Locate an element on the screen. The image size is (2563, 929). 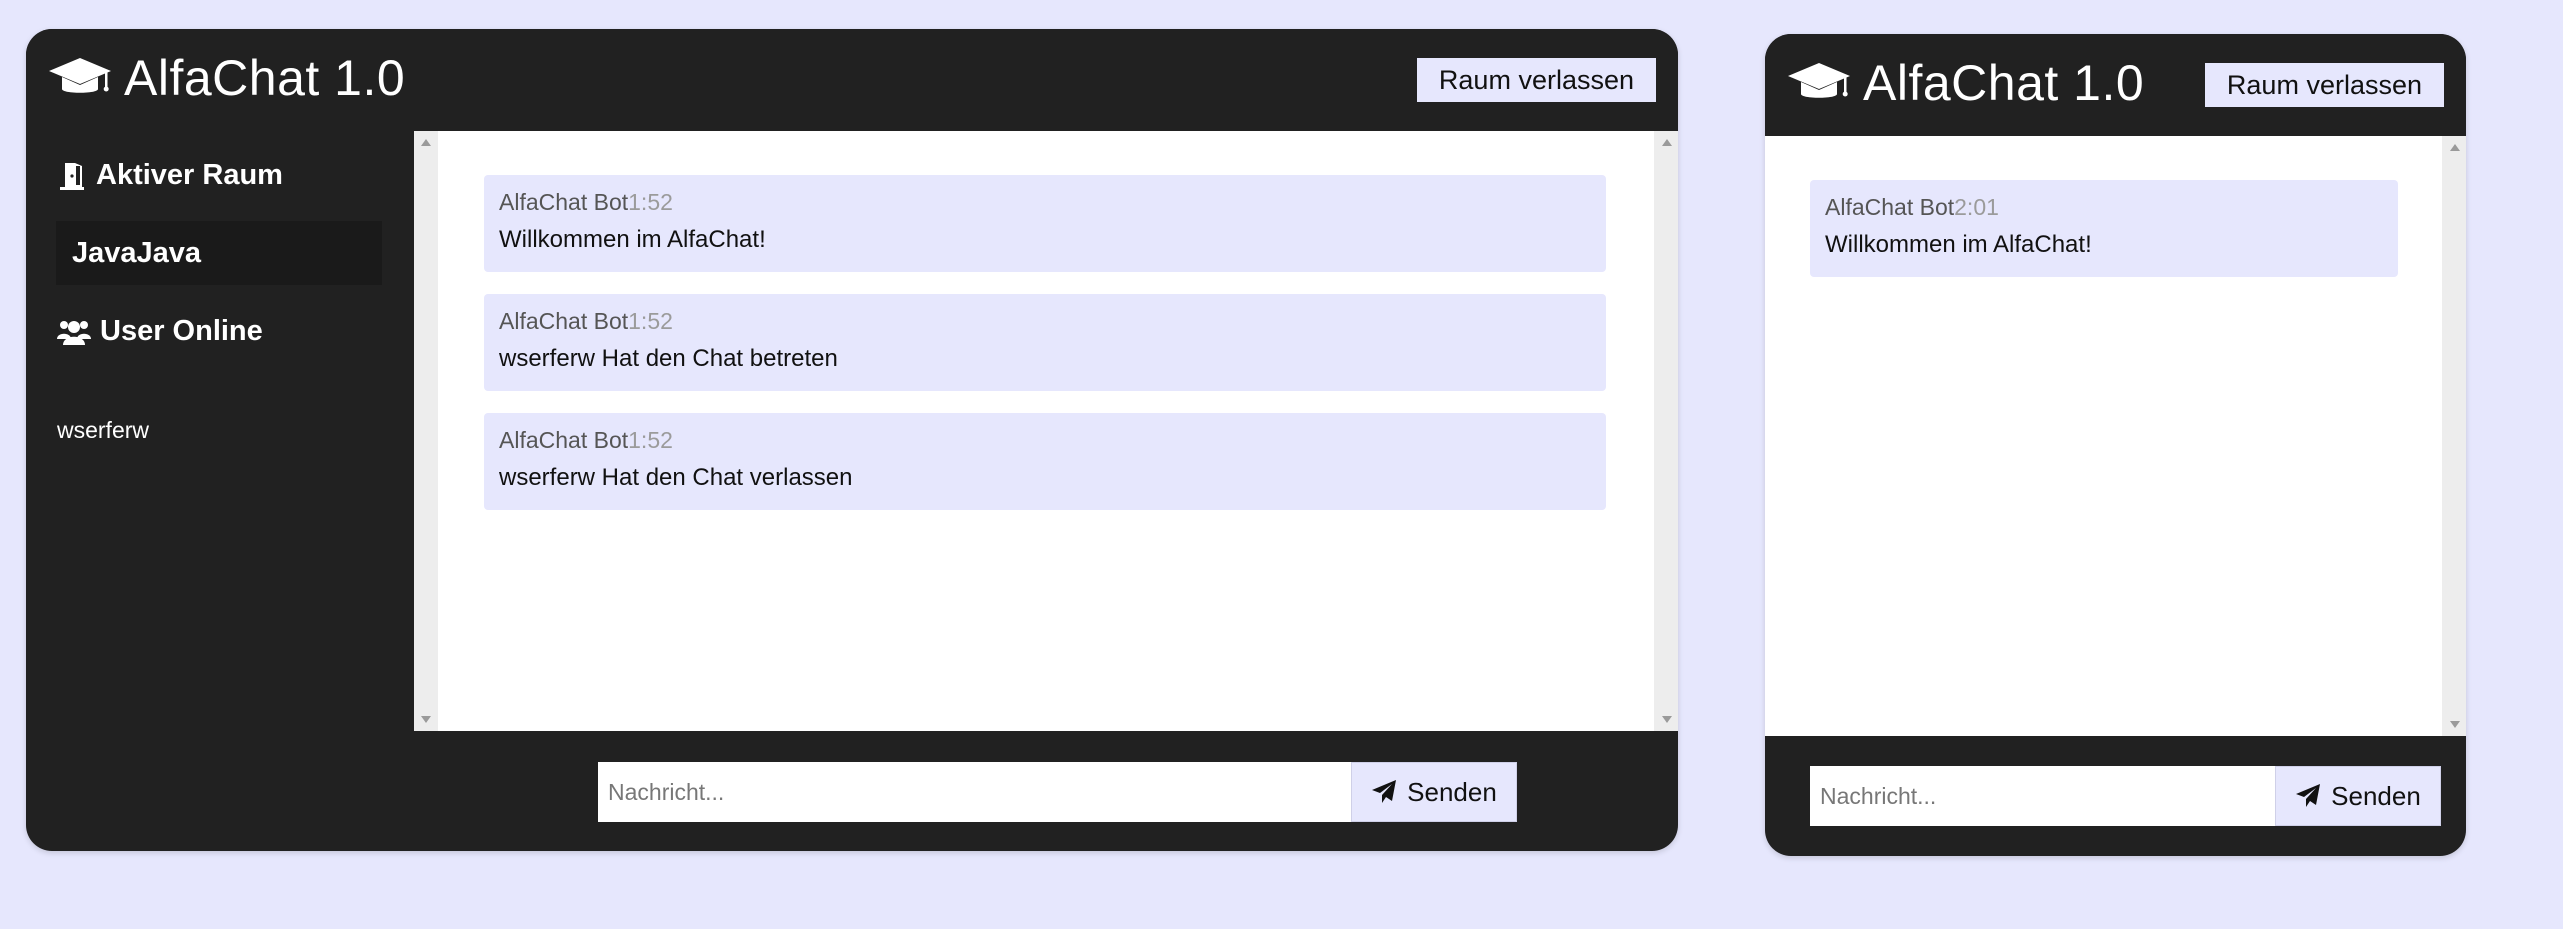
online-user: wserferw is located at coordinates (103, 430).